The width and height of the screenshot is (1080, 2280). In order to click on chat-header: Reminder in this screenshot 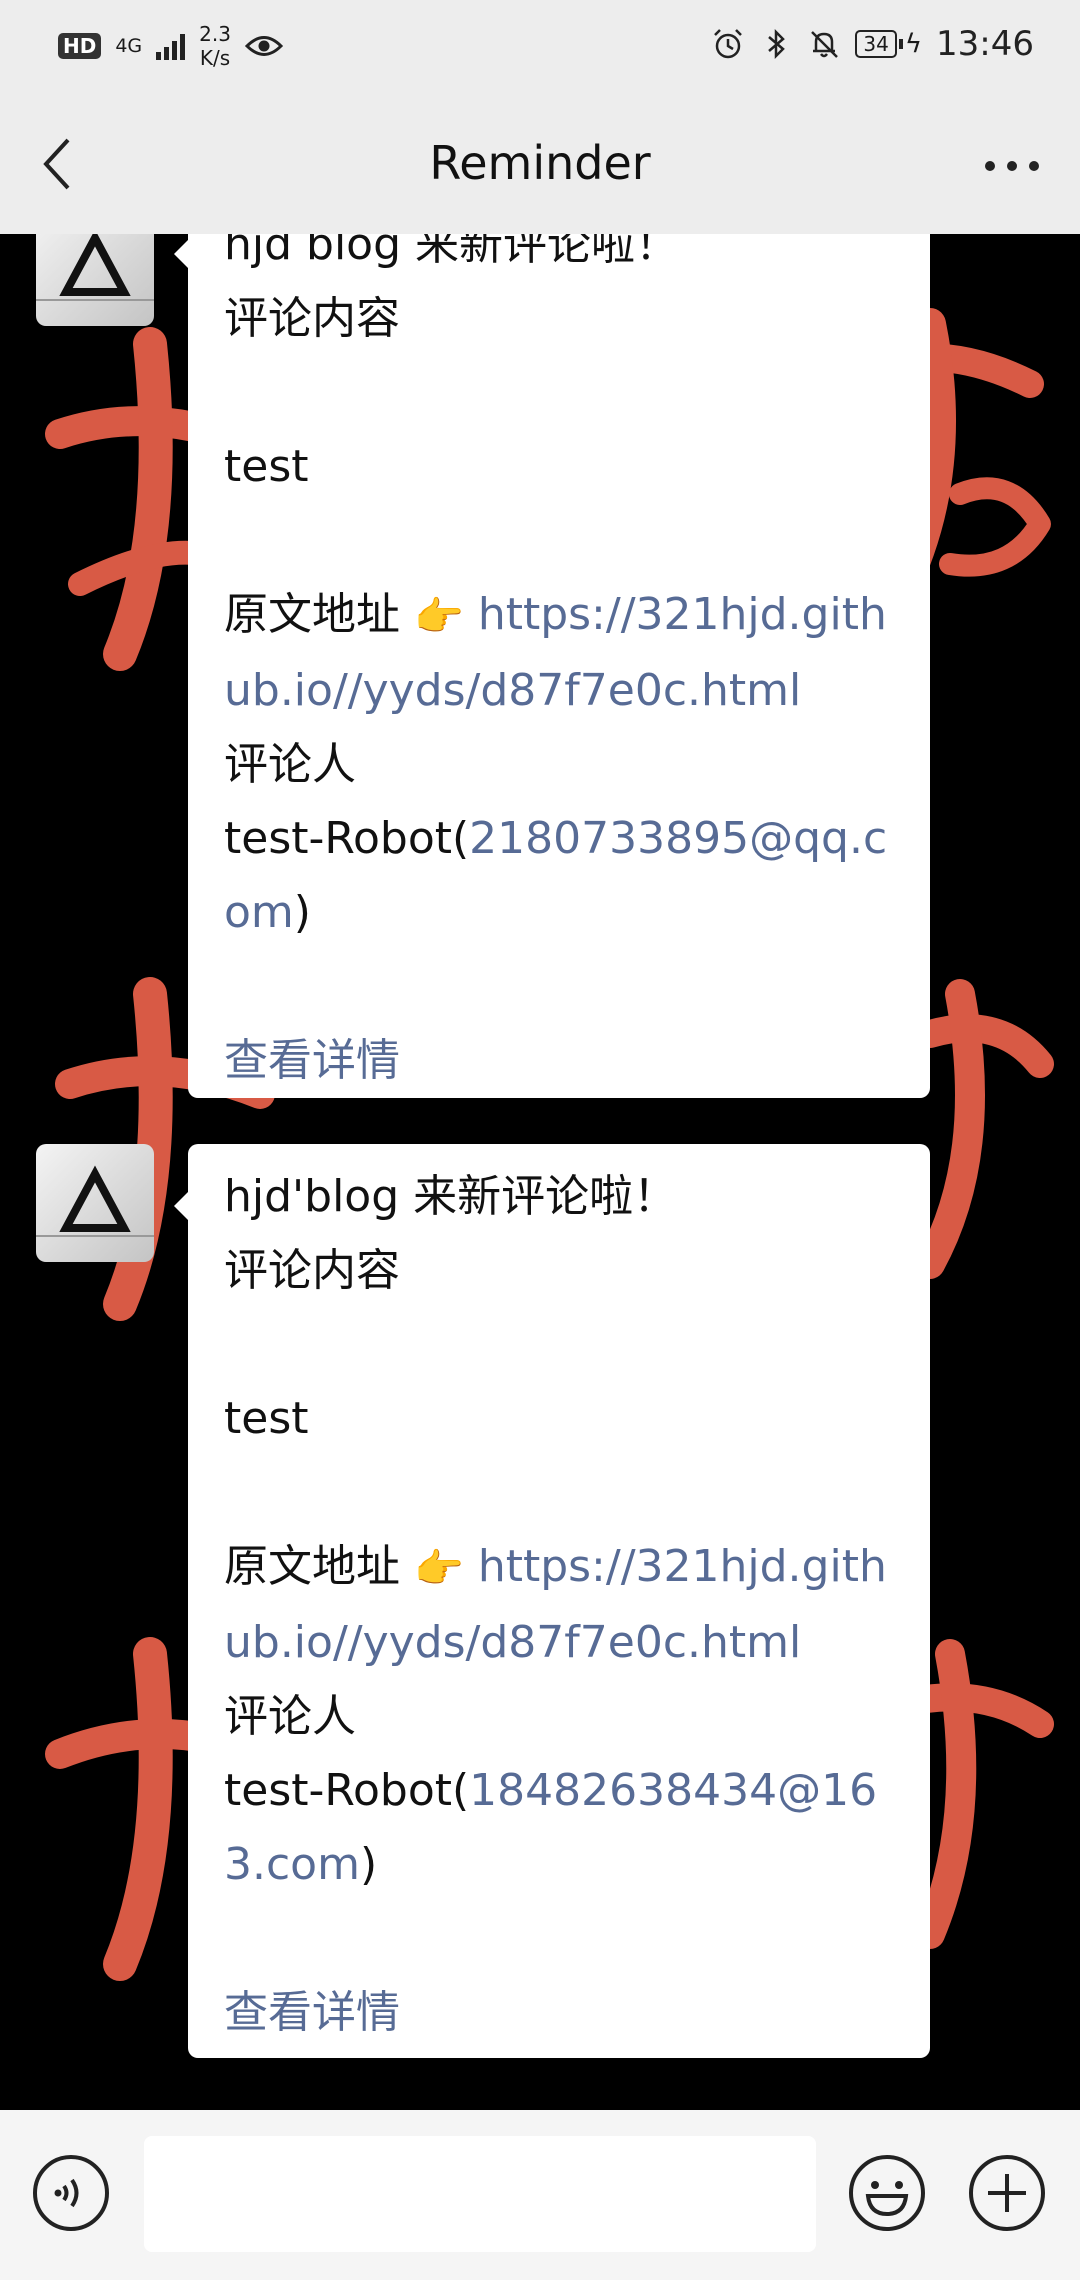, I will do `click(540, 165)`.